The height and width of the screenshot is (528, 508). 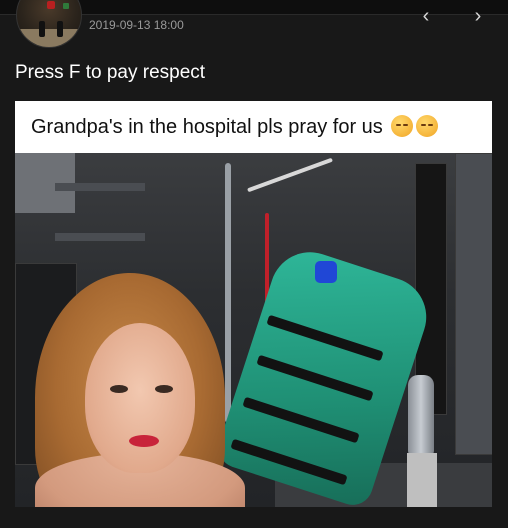 What do you see at coordinates (136, 25) in the screenshot?
I see `post-timestamp: 2019-09-13 18:00` at bounding box center [136, 25].